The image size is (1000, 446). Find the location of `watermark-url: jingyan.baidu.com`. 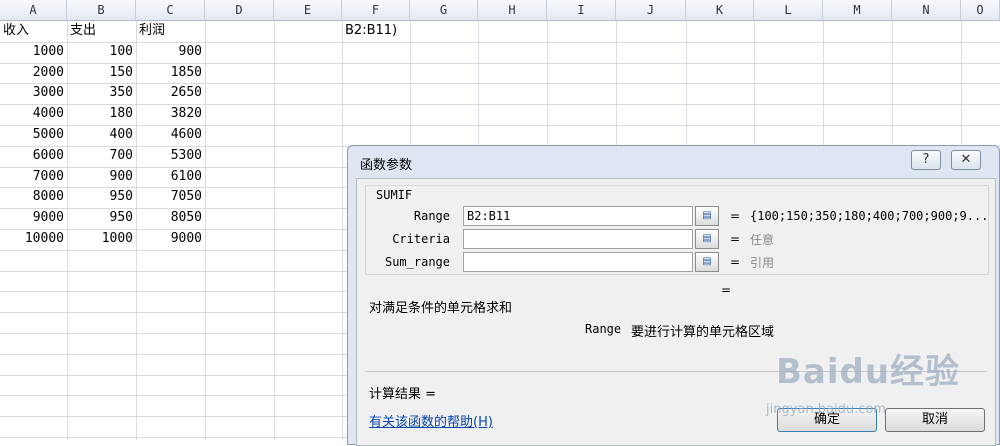

watermark-url: jingyan.baidu.com is located at coordinates (826, 409).